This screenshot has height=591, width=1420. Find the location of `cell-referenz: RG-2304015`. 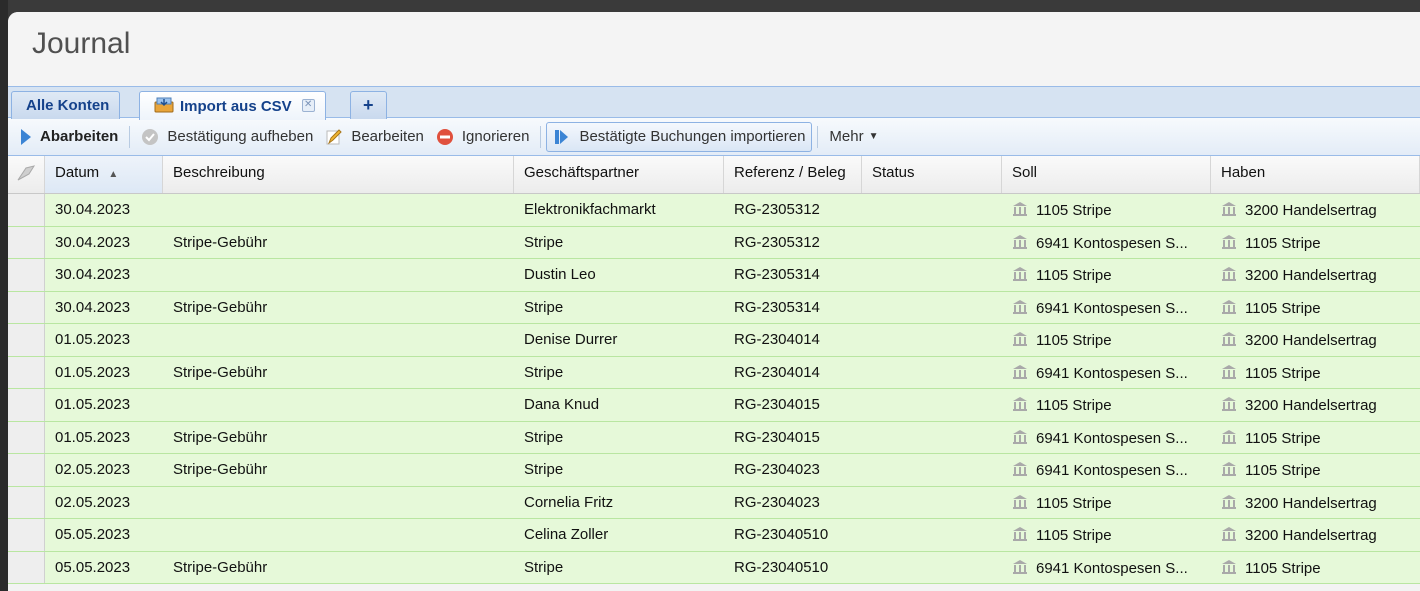

cell-referenz: RG-2304015 is located at coordinates (777, 404).